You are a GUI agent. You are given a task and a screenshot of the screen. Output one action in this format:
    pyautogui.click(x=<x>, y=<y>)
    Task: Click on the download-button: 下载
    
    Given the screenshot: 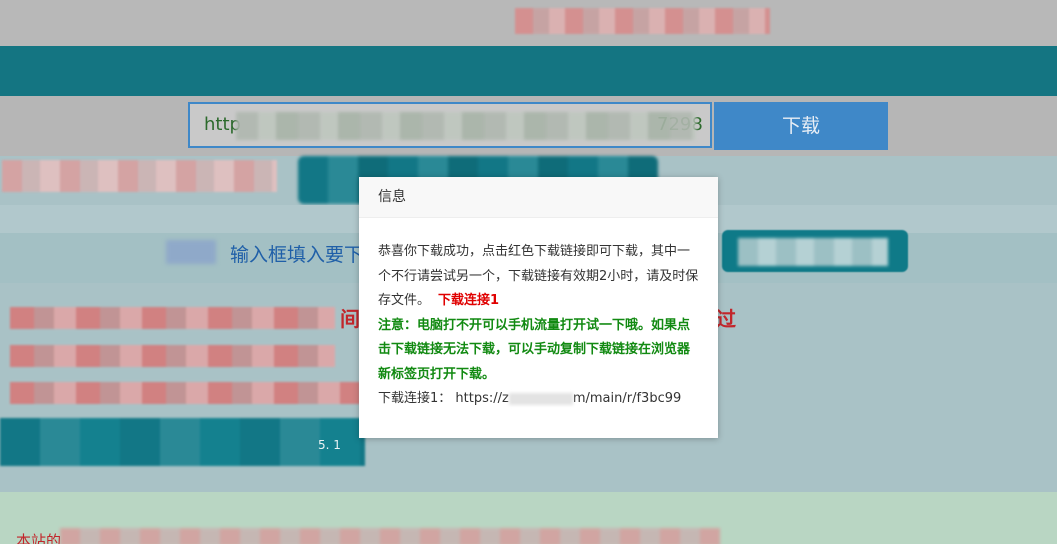 What is the action you would take?
    pyautogui.click(x=801, y=126)
    